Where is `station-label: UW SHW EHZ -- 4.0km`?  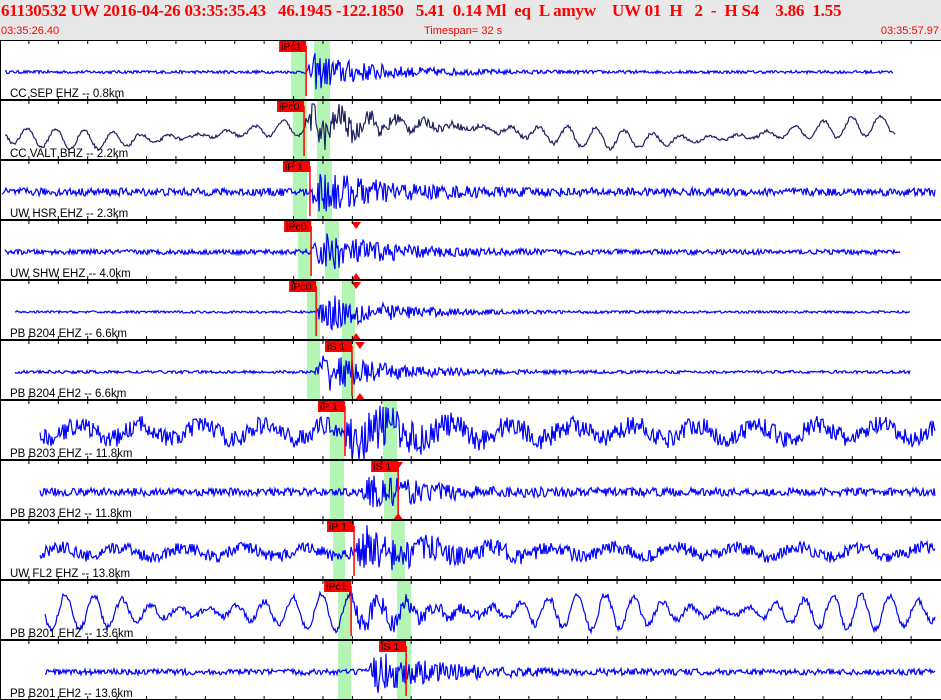
station-label: UW SHW EHZ -- 4.0km is located at coordinates (70, 274).